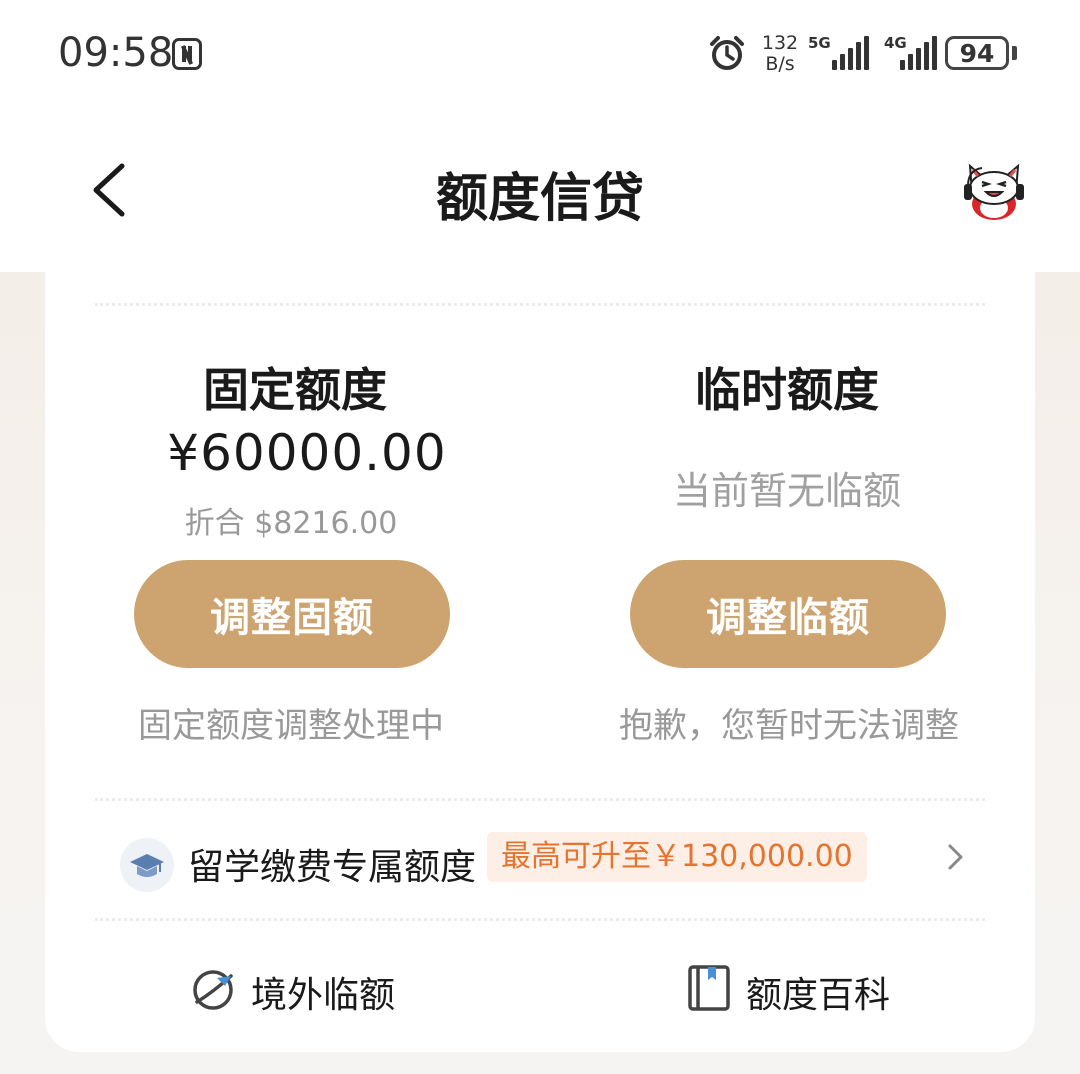 The height and width of the screenshot is (1074, 1080). Describe the element at coordinates (786, 491) in the screenshot. I see `temp-credit-status: 当前暂无临额` at that location.